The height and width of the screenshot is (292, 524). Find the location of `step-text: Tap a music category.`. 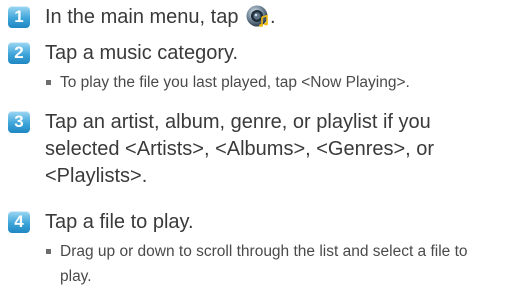

step-text: Tap a music category. is located at coordinates (142, 53).